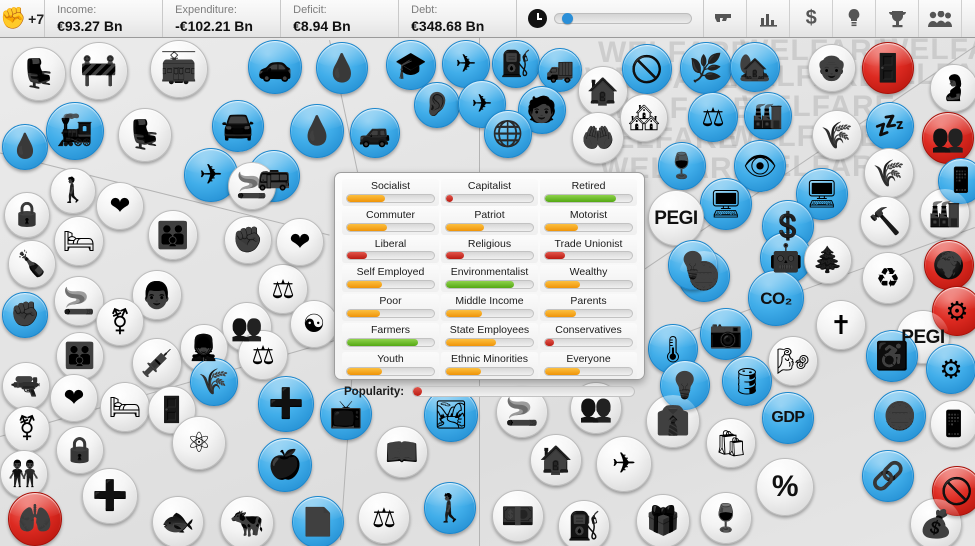  What do you see at coordinates (898, 18) in the screenshot?
I see `trophy-icon` at bounding box center [898, 18].